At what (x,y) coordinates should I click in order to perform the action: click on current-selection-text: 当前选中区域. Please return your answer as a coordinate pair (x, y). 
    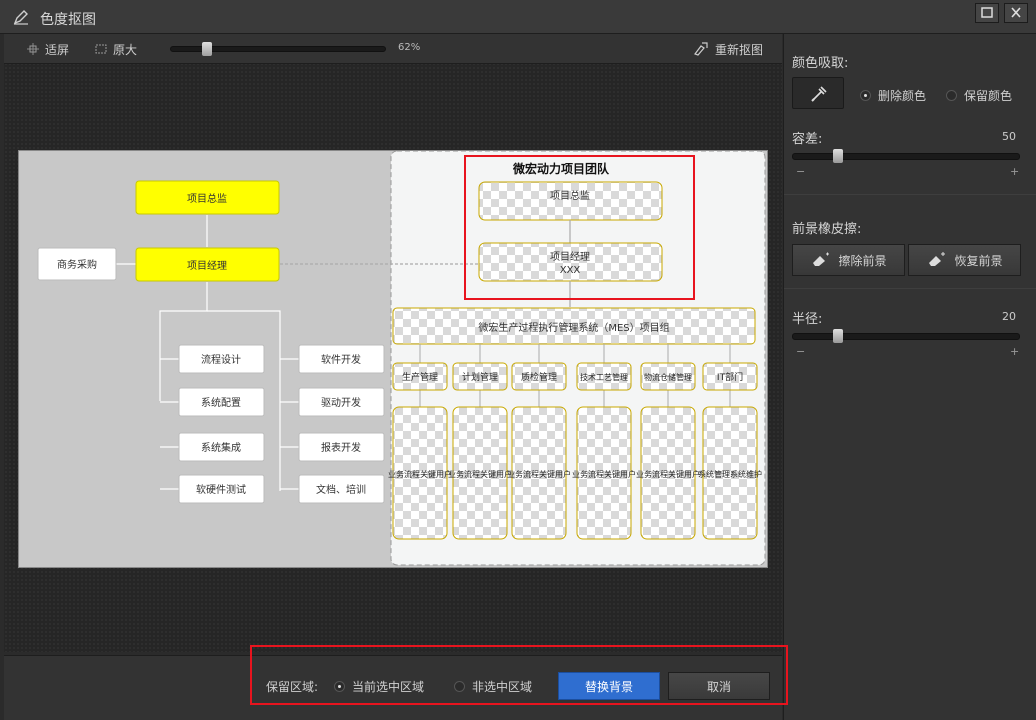
    Looking at the image, I should click on (388, 687).